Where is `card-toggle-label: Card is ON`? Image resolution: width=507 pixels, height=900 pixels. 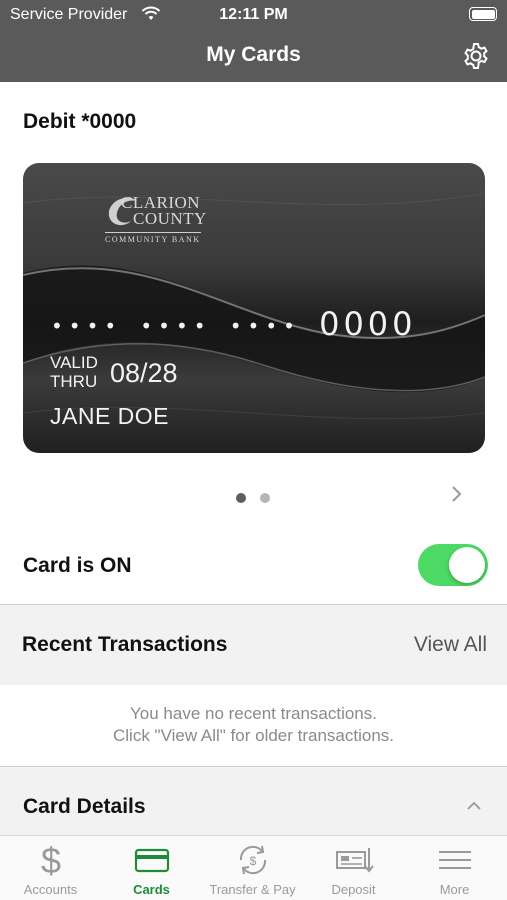 card-toggle-label: Card is ON is located at coordinates (77, 565).